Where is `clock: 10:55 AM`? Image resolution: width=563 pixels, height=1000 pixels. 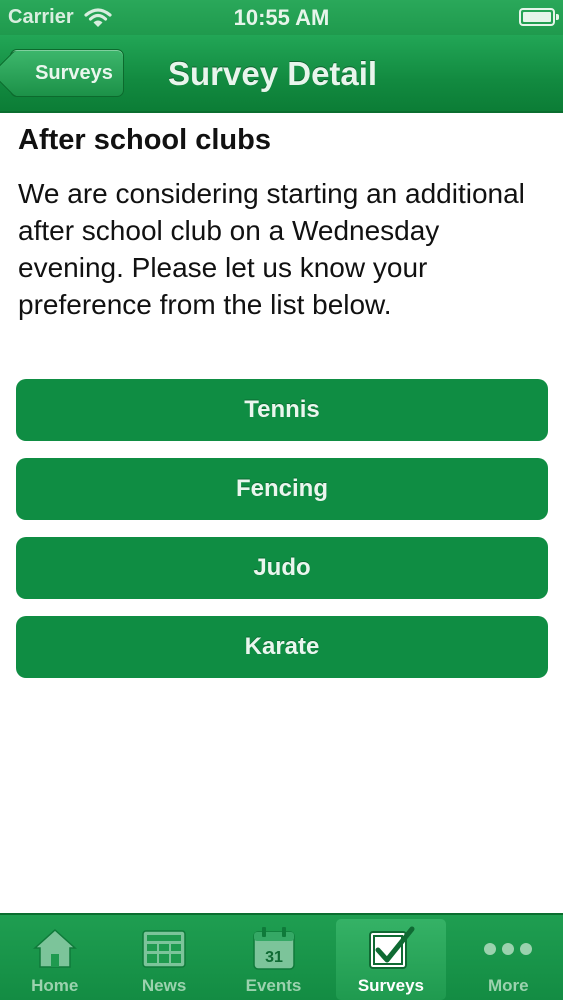
clock: 10:55 AM is located at coordinates (281, 17).